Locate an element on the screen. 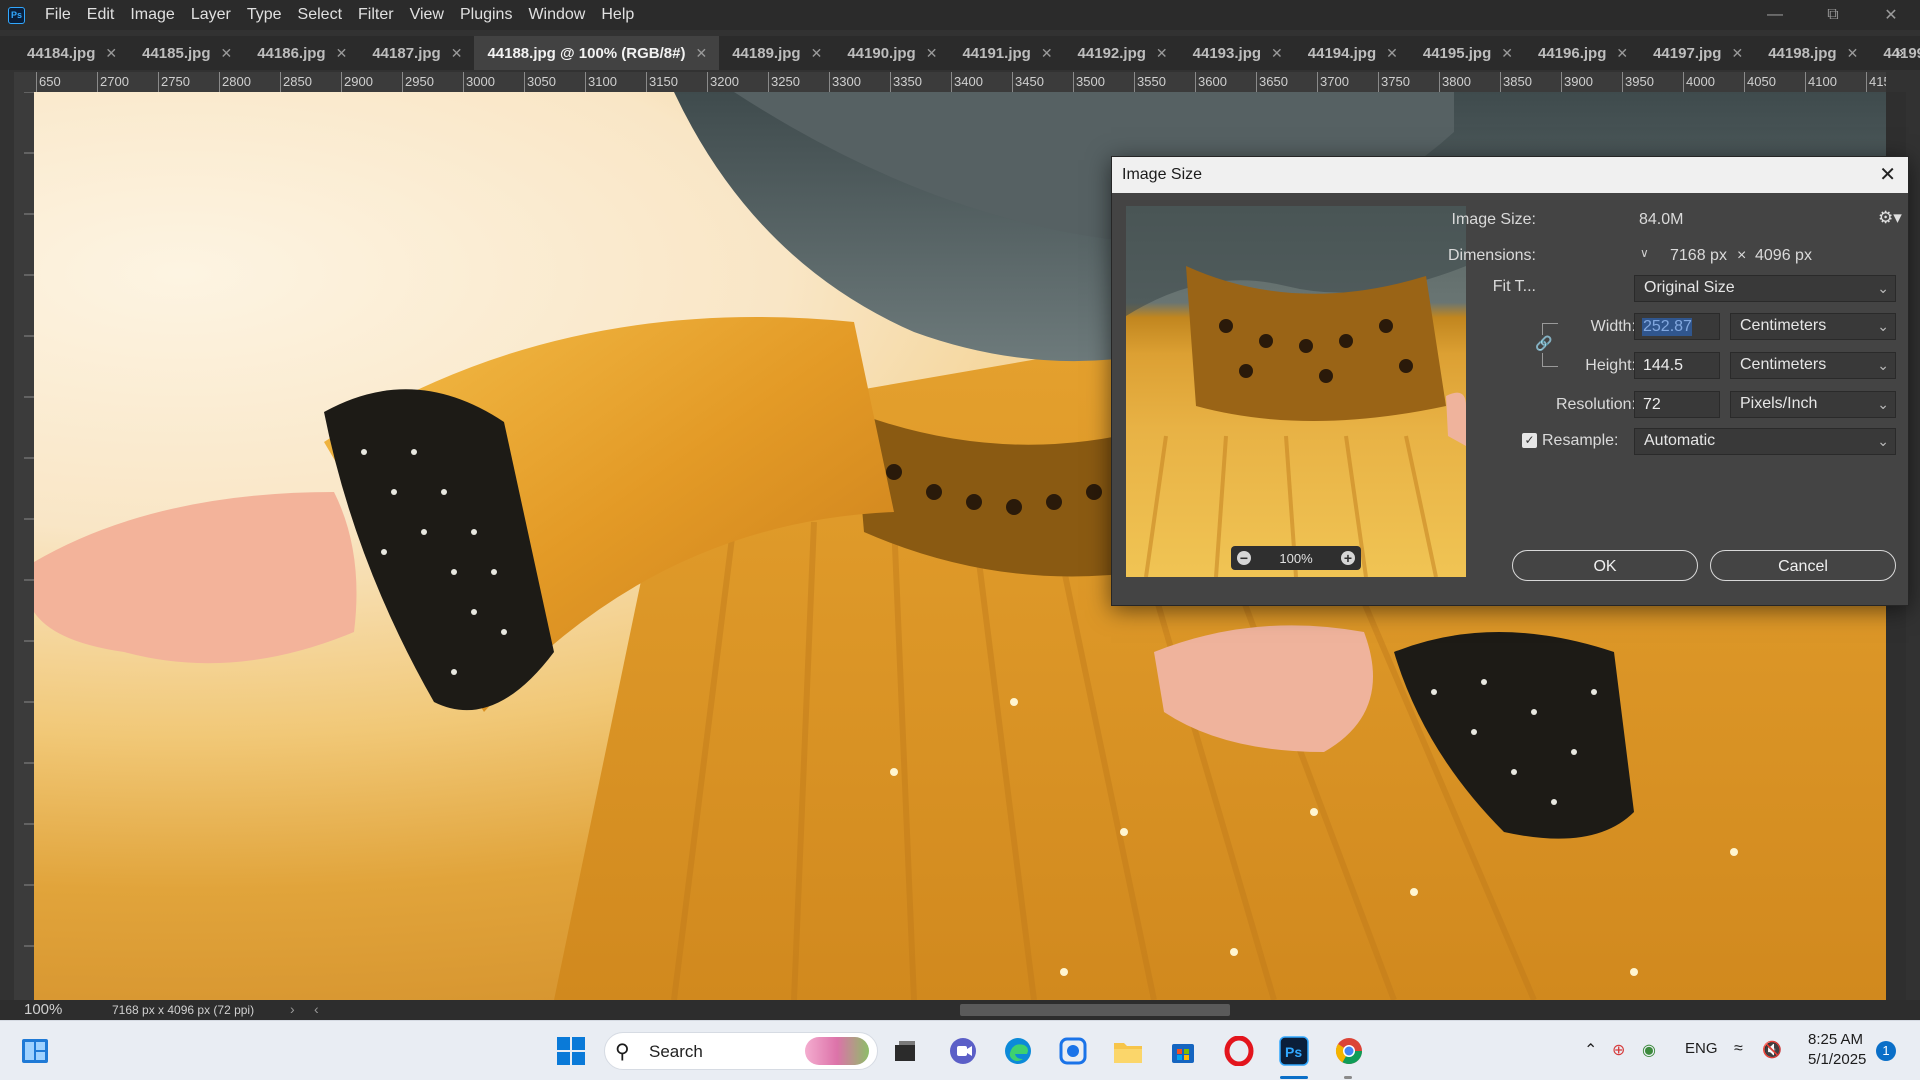 The width and height of the screenshot is (1920, 1080). restore-icon: ⧉ is located at coordinates (1833, 15).